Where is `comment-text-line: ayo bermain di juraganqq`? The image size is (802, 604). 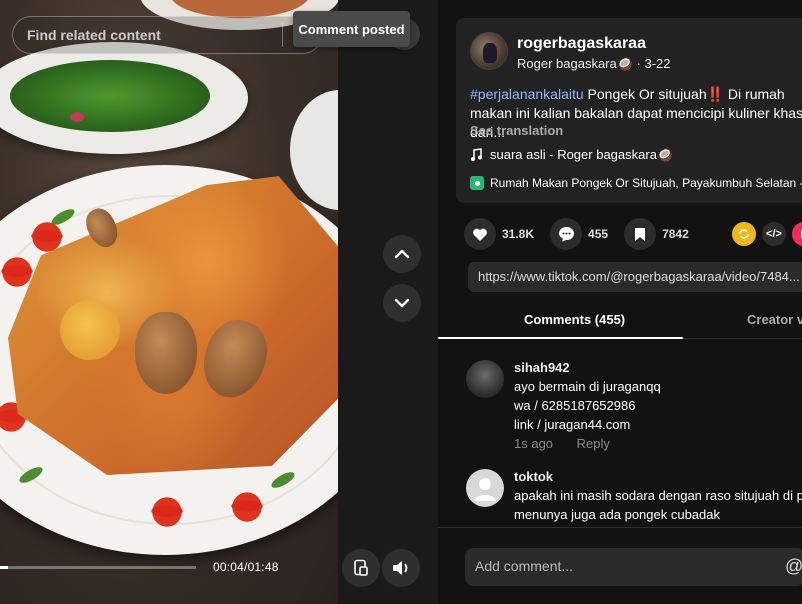 comment-text-line: ayo bermain di juraganqq is located at coordinates (587, 386).